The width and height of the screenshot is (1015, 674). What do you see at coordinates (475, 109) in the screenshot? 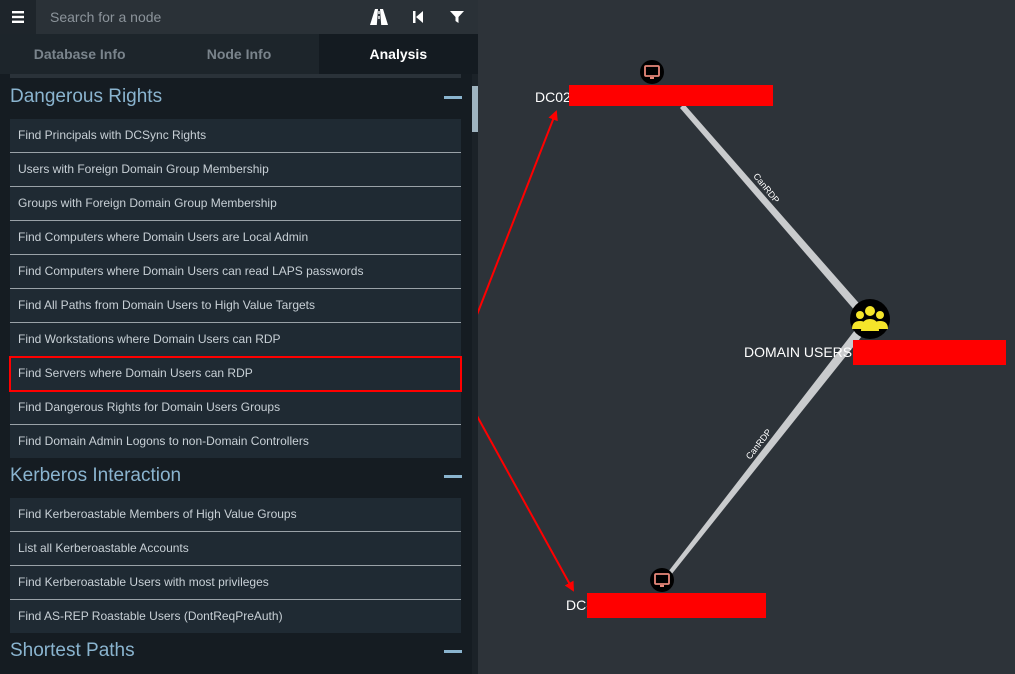
I see `scrollbar-thumb` at bounding box center [475, 109].